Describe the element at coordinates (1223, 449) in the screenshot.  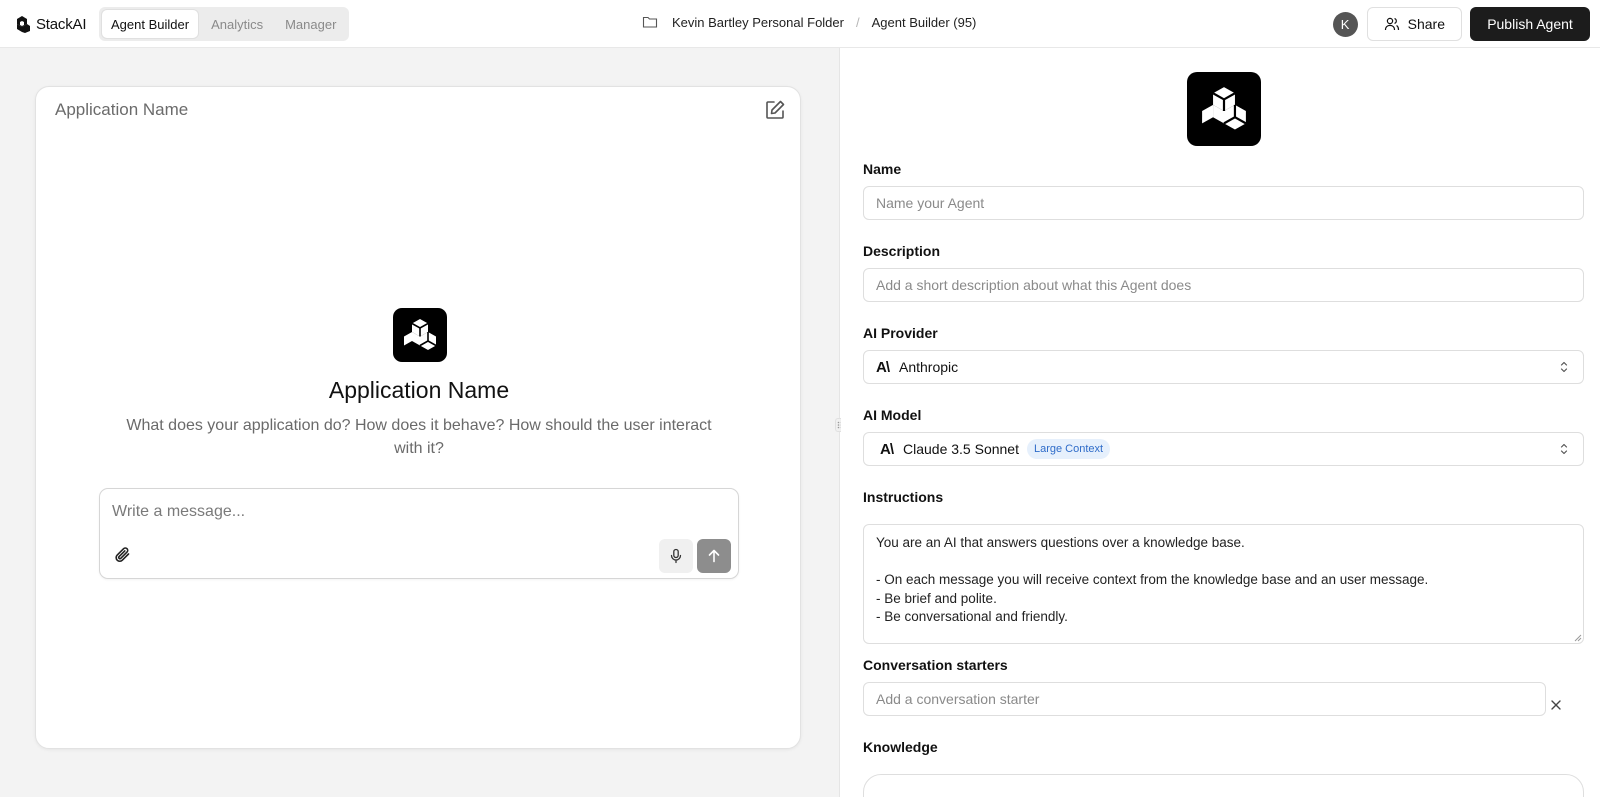
I see `model-select: A\ Claude 3.5 Sonnet Large Context` at that location.